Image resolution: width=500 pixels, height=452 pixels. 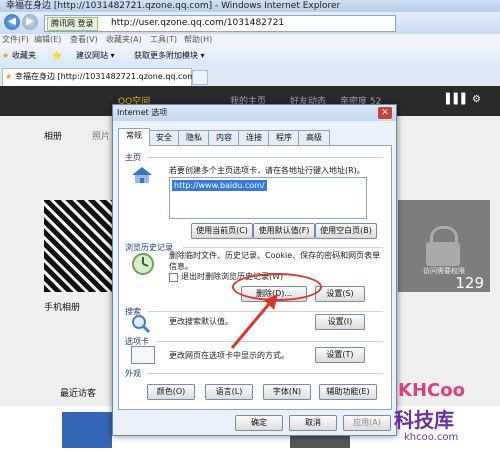 What do you see at coordinates (268, 198) in the screenshot?
I see `home-url-field: http://www.baidu.com/` at bounding box center [268, 198].